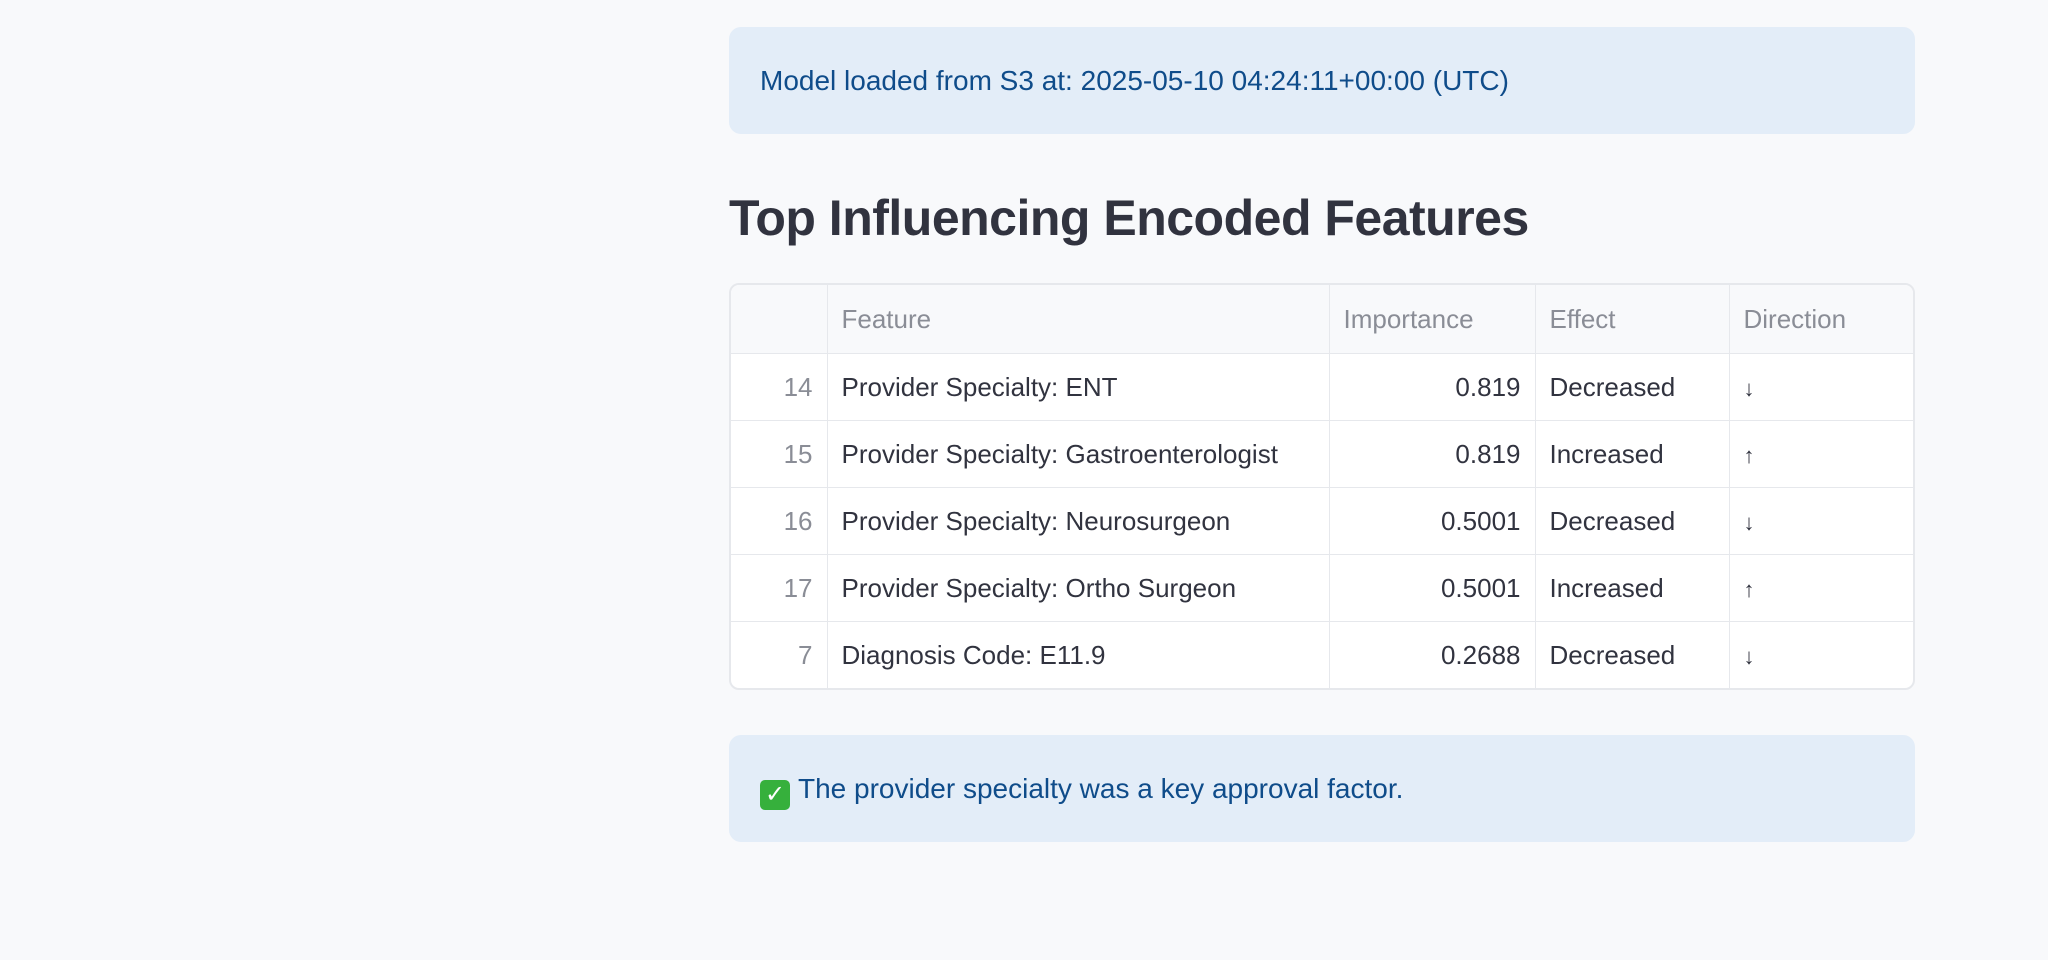  I want to click on column-header-index, so click(779, 319).